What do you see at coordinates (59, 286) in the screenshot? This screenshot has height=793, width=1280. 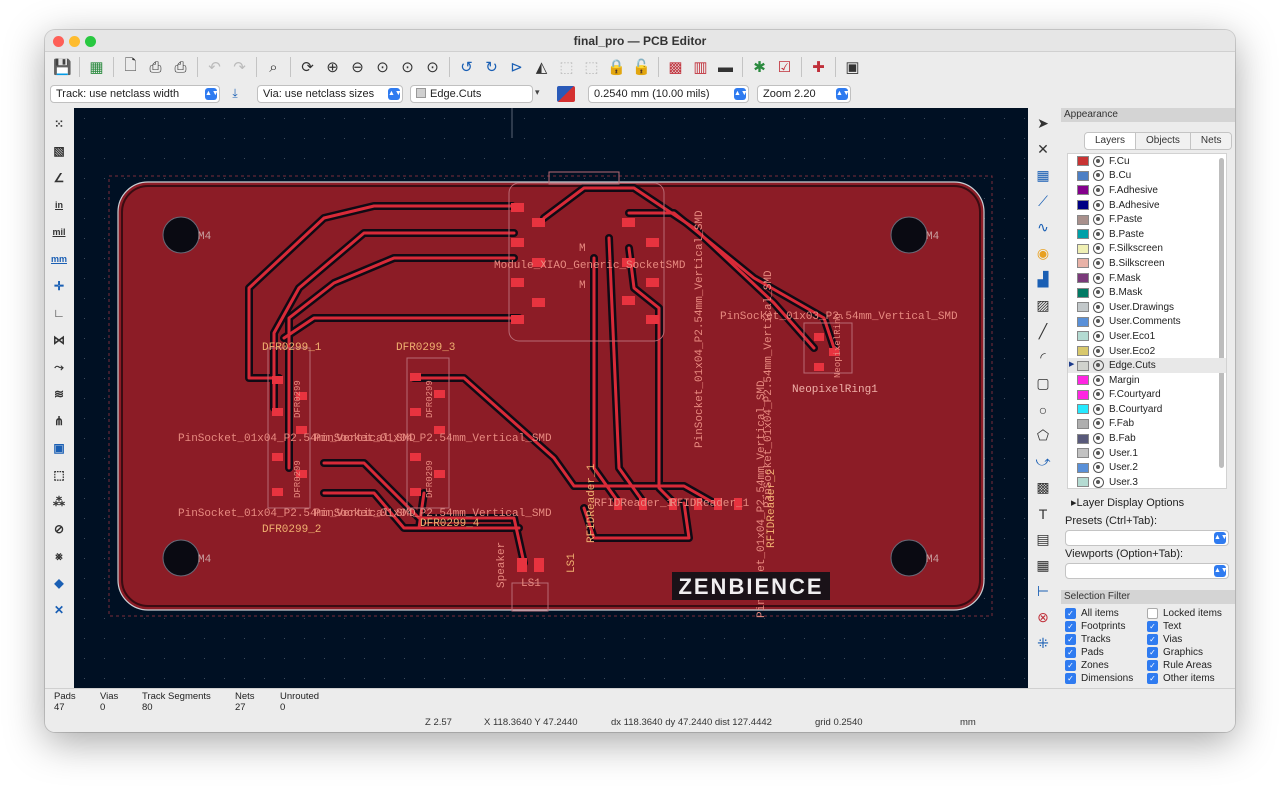 I see `cursor-shape-icon: ✛` at bounding box center [59, 286].